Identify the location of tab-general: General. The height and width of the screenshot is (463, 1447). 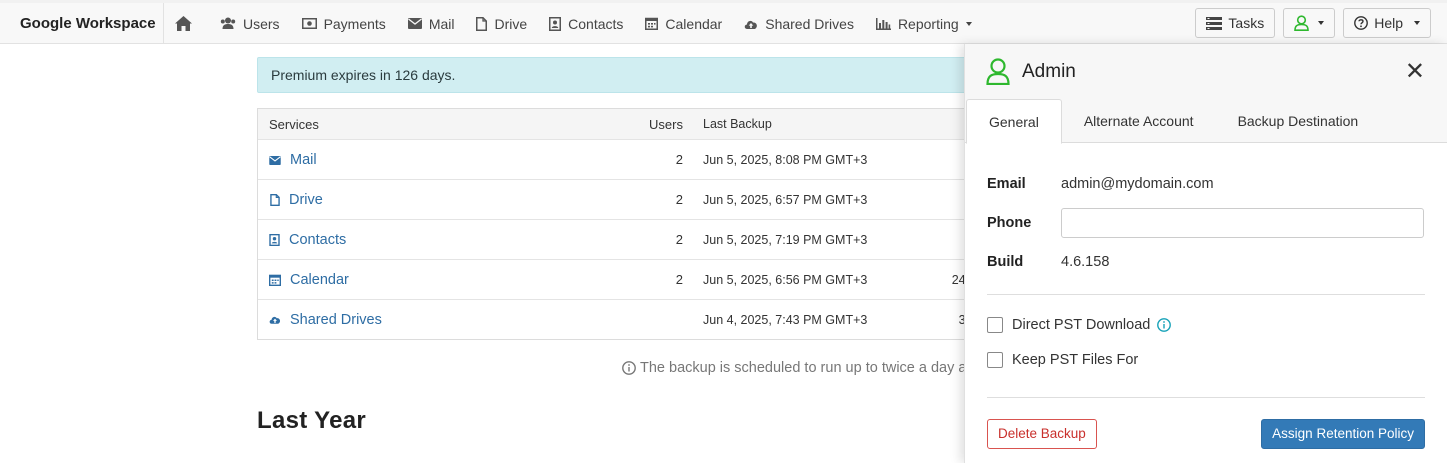
(1014, 121).